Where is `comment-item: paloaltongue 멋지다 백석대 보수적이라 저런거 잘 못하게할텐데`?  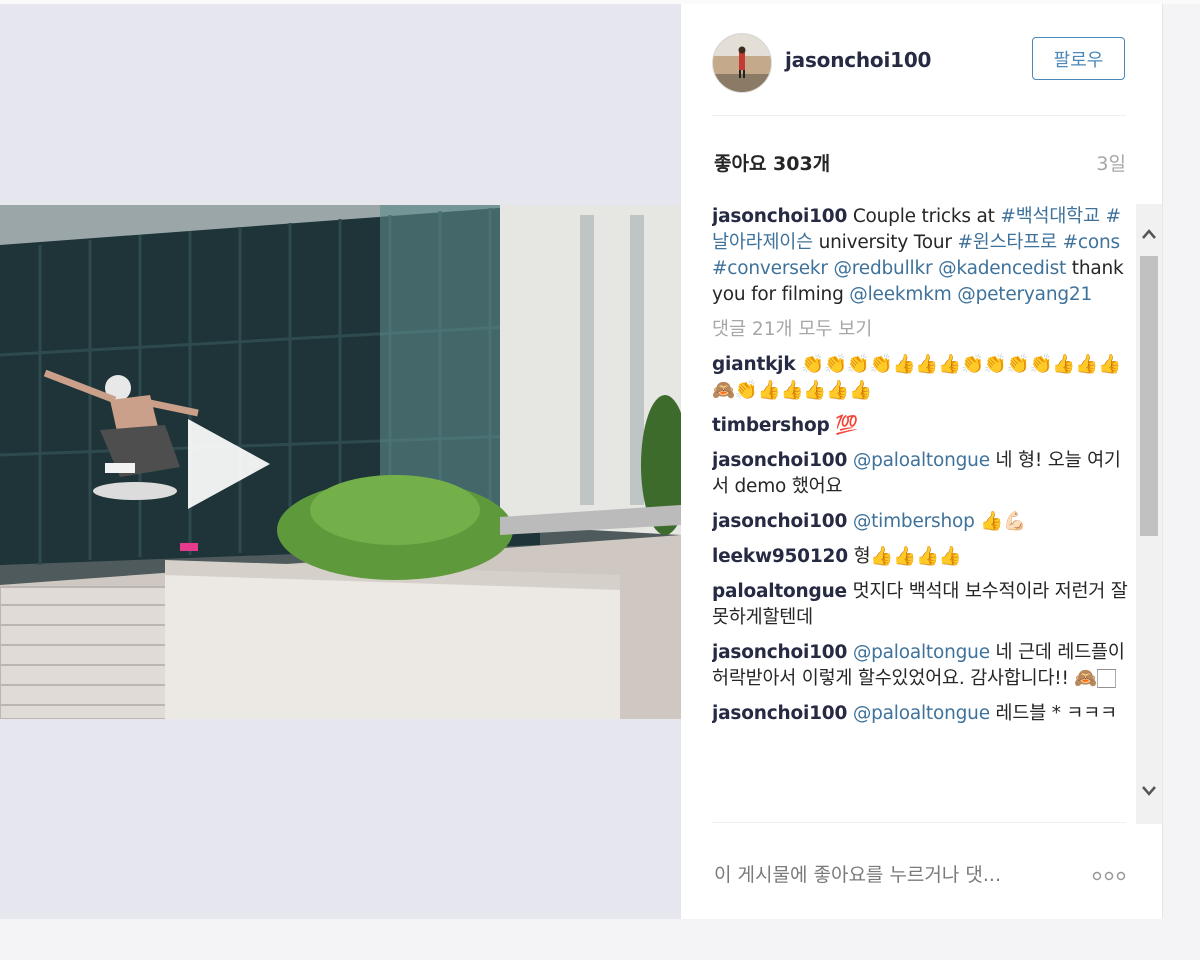
comment-item: paloaltongue 멋지다 백석대 보수적이라 저런거 잘 못하게할텐데 is located at coordinates (924, 605).